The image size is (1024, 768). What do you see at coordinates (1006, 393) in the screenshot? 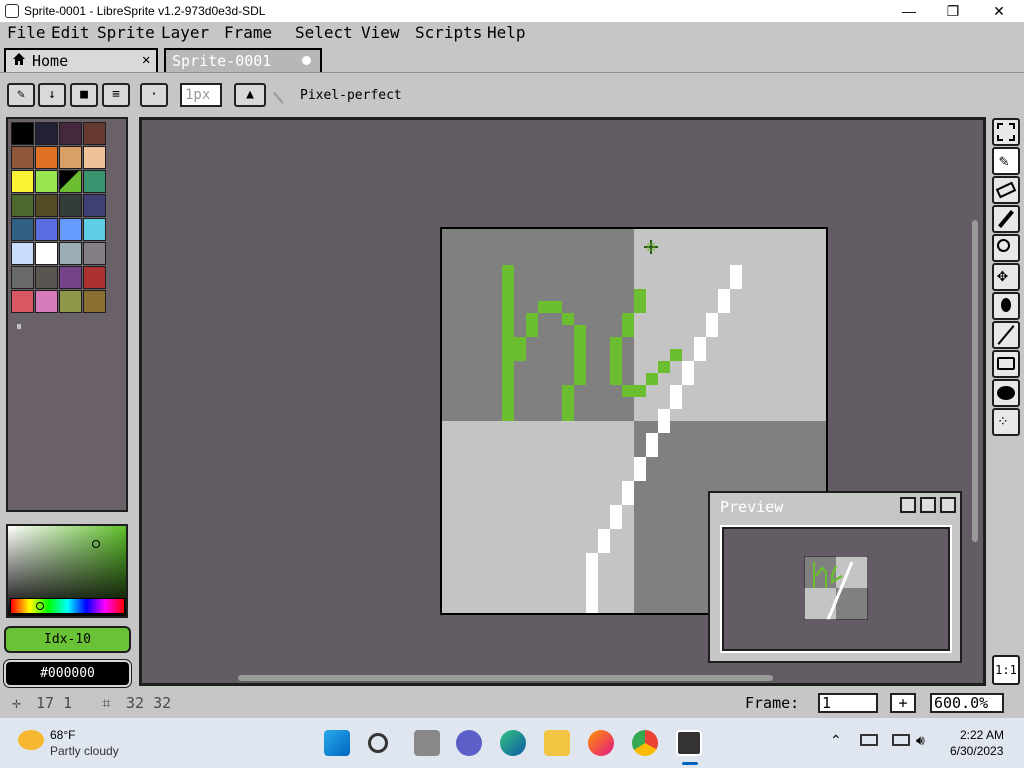
I see `contour-tool-button` at bounding box center [1006, 393].